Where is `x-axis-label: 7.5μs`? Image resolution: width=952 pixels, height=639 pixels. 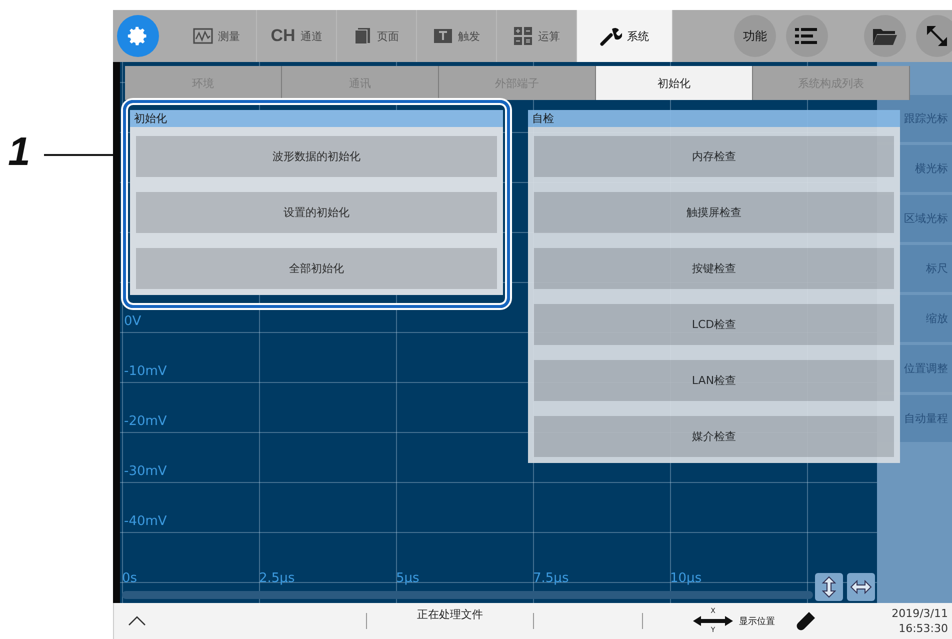
x-axis-label: 7.5μs is located at coordinates (551, 578).